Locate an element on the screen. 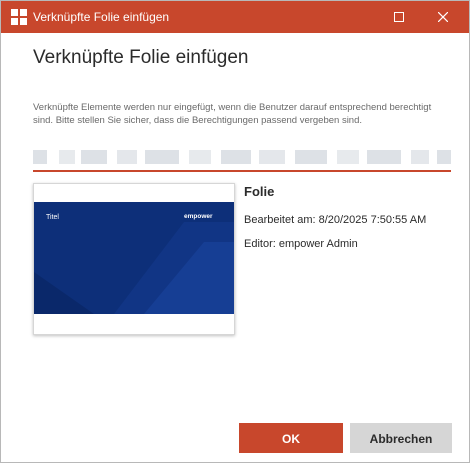 The image size is (470, 463). title-bar: Verknüpfte Folie einfügen is located at coordinates (235, 17).